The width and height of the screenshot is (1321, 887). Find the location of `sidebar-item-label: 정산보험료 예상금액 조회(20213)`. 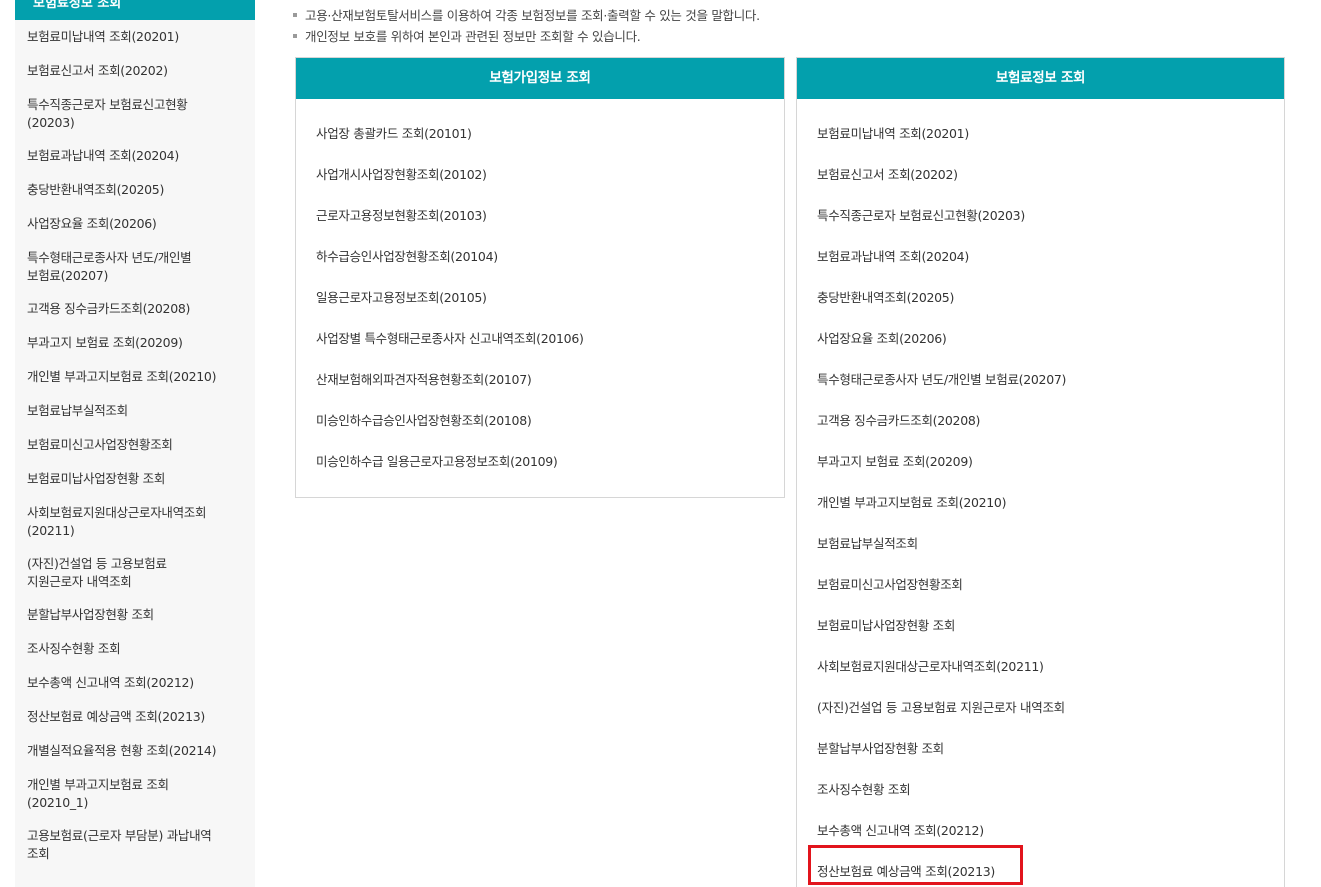

sidebar-item-label: 정산보험료 예상금액 조회(20213) is located at coordinates (116, 716).